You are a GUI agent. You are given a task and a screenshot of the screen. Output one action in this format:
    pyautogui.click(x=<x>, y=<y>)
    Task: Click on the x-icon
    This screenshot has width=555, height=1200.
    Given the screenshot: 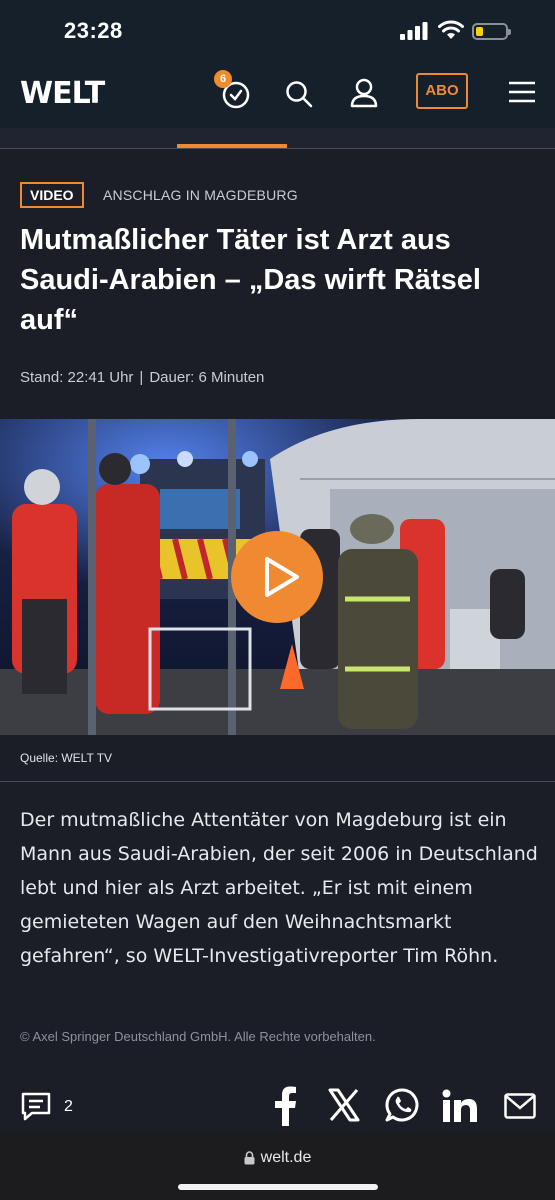 What is the action you would take?
    pyautogui.click(x=344, y=1105)
    